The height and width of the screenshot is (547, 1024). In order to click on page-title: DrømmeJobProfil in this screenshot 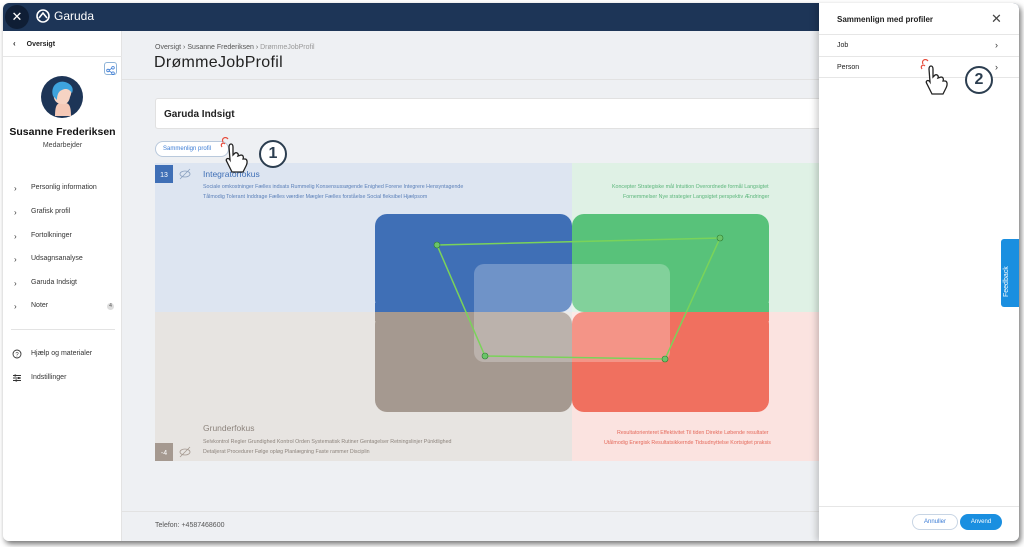, I will do `click(218, 62)`.